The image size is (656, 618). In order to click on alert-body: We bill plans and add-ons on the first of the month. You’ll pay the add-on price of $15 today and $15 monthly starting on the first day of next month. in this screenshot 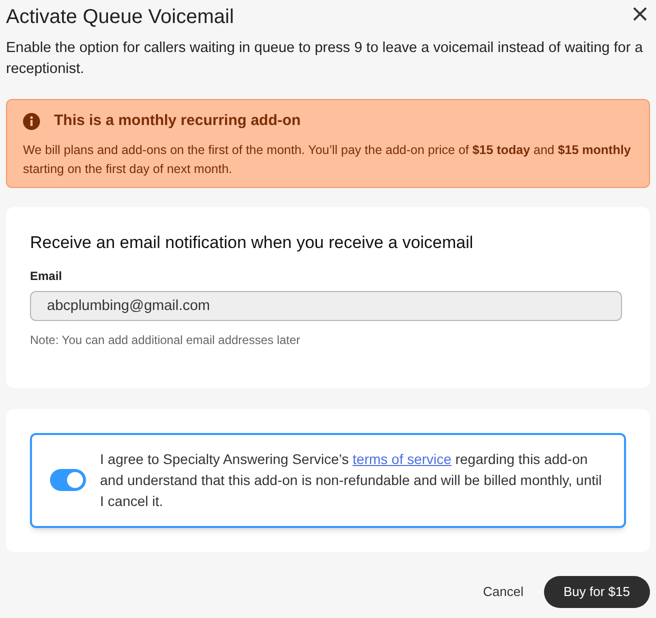, I will do `click(327, 160)`.